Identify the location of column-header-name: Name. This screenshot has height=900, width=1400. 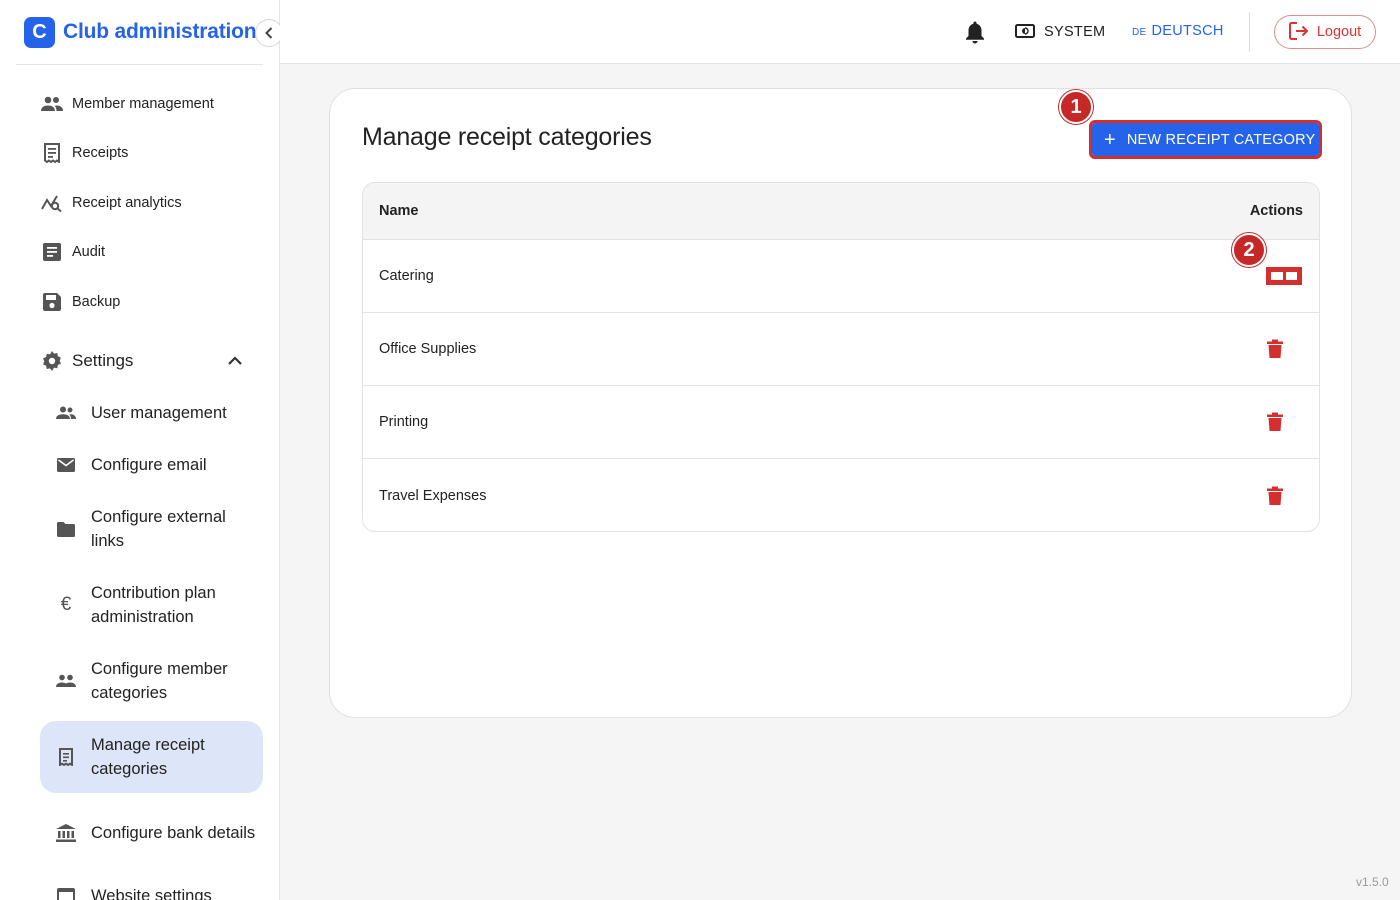
(399, 211).